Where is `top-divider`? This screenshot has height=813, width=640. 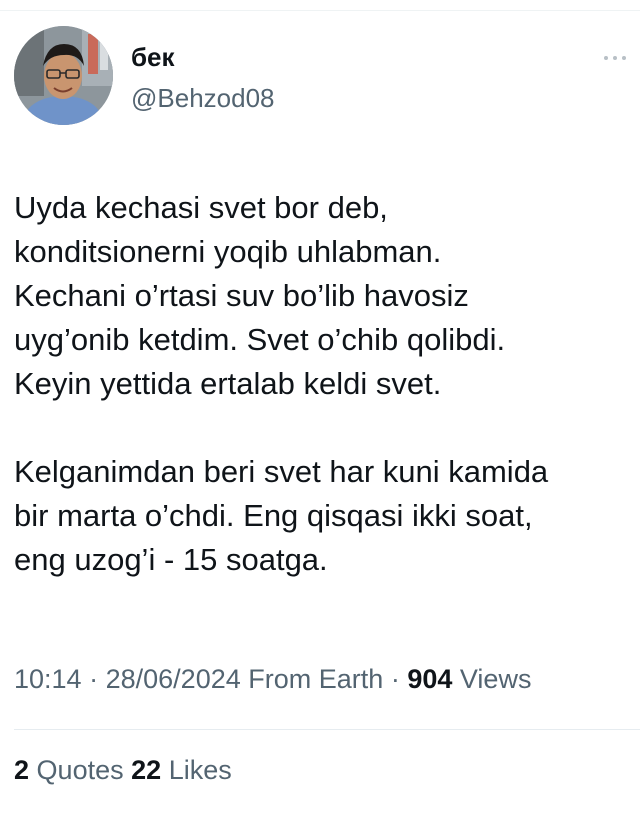 top-divider is located at coordinates (320, 10).